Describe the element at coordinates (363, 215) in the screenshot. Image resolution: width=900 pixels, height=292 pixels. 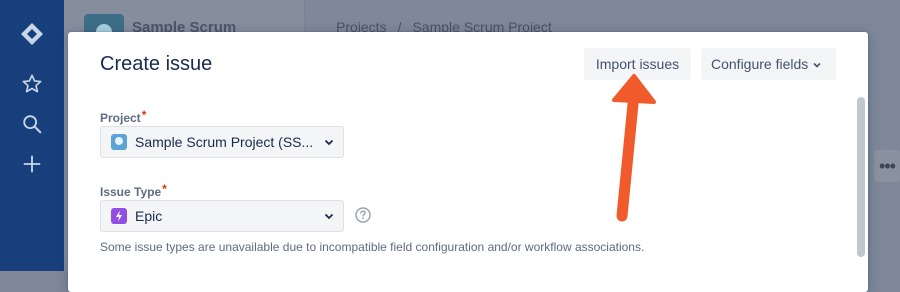
I see `help-question-icon` at that location.